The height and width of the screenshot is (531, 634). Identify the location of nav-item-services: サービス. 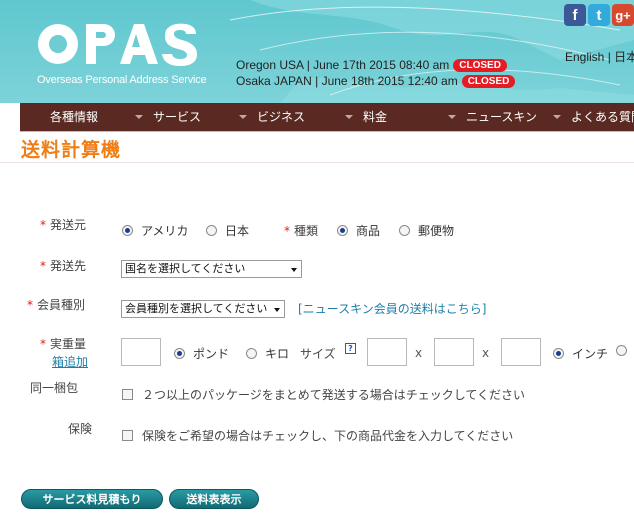
(168, 117).